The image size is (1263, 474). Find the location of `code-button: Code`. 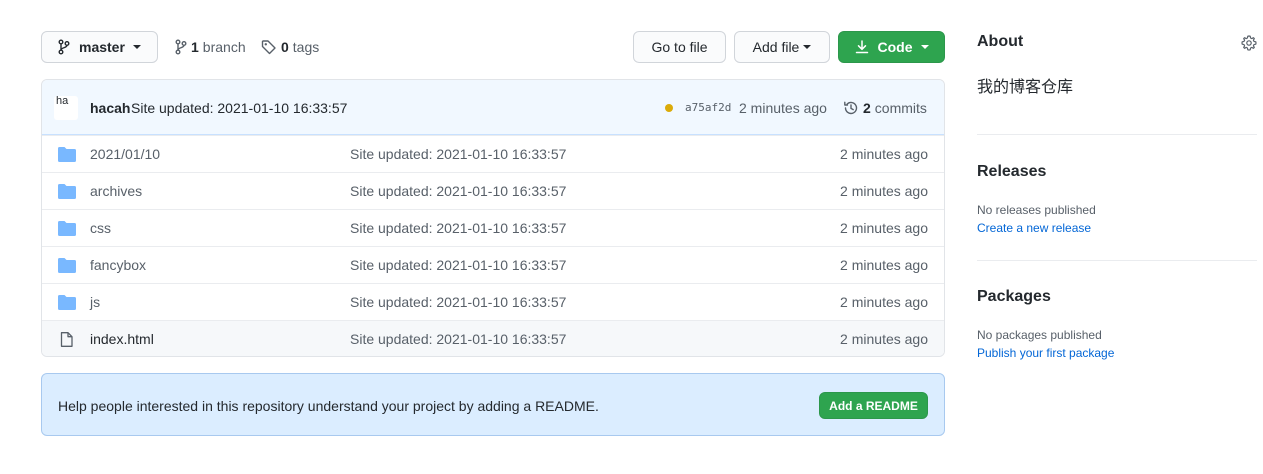

code-button: Code is located at coordinates (891, 47).